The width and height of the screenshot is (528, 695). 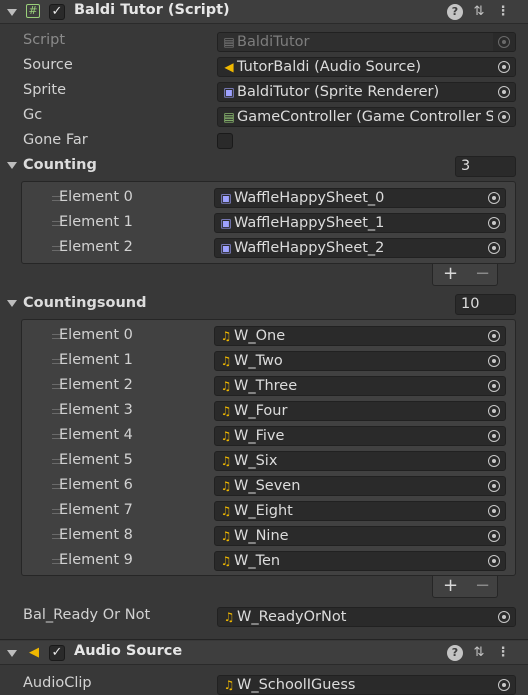 What do you see at coordinates (366, 685) in the screenshot?
I see `audioclip-field: ♫ W_SchoolIGuess` at bounding box center [366, 685].